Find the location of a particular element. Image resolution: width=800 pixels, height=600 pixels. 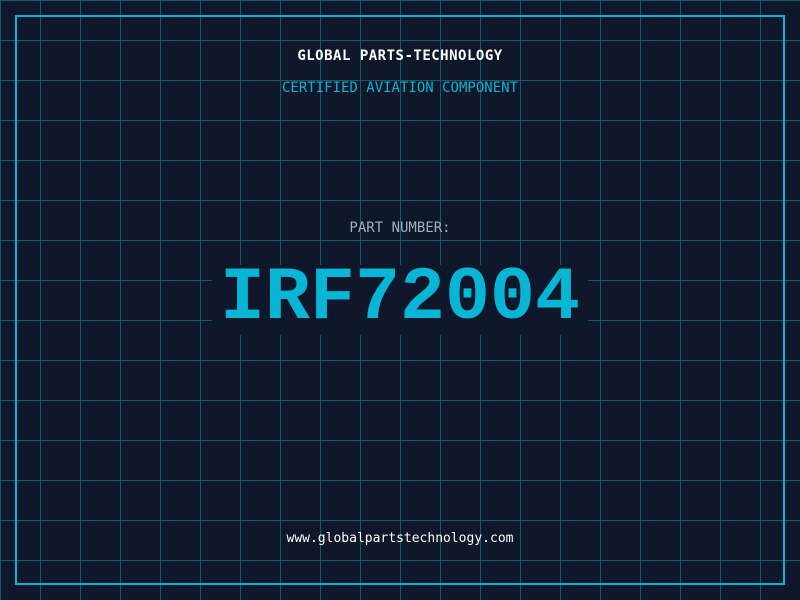

part-number: IRF72004 is located at coordinates (400, 298).